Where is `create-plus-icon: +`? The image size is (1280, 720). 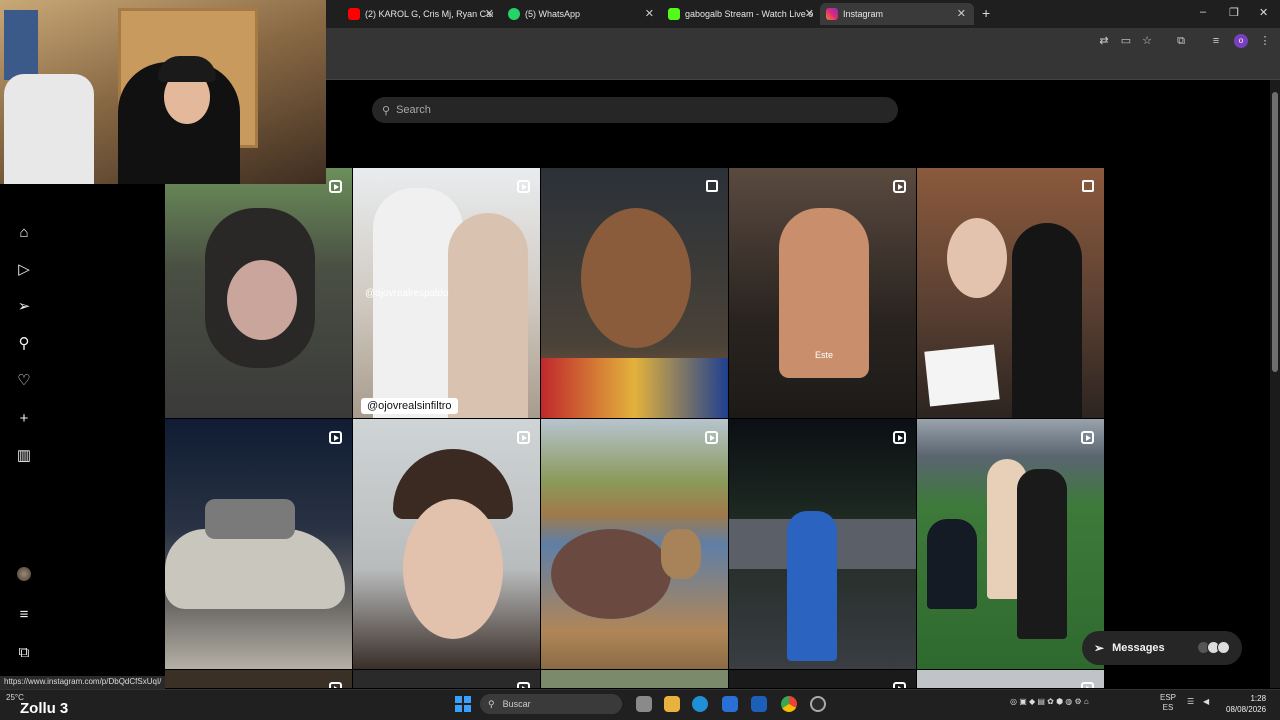 create-plus-icon: + is located at coordinates (24, 419).